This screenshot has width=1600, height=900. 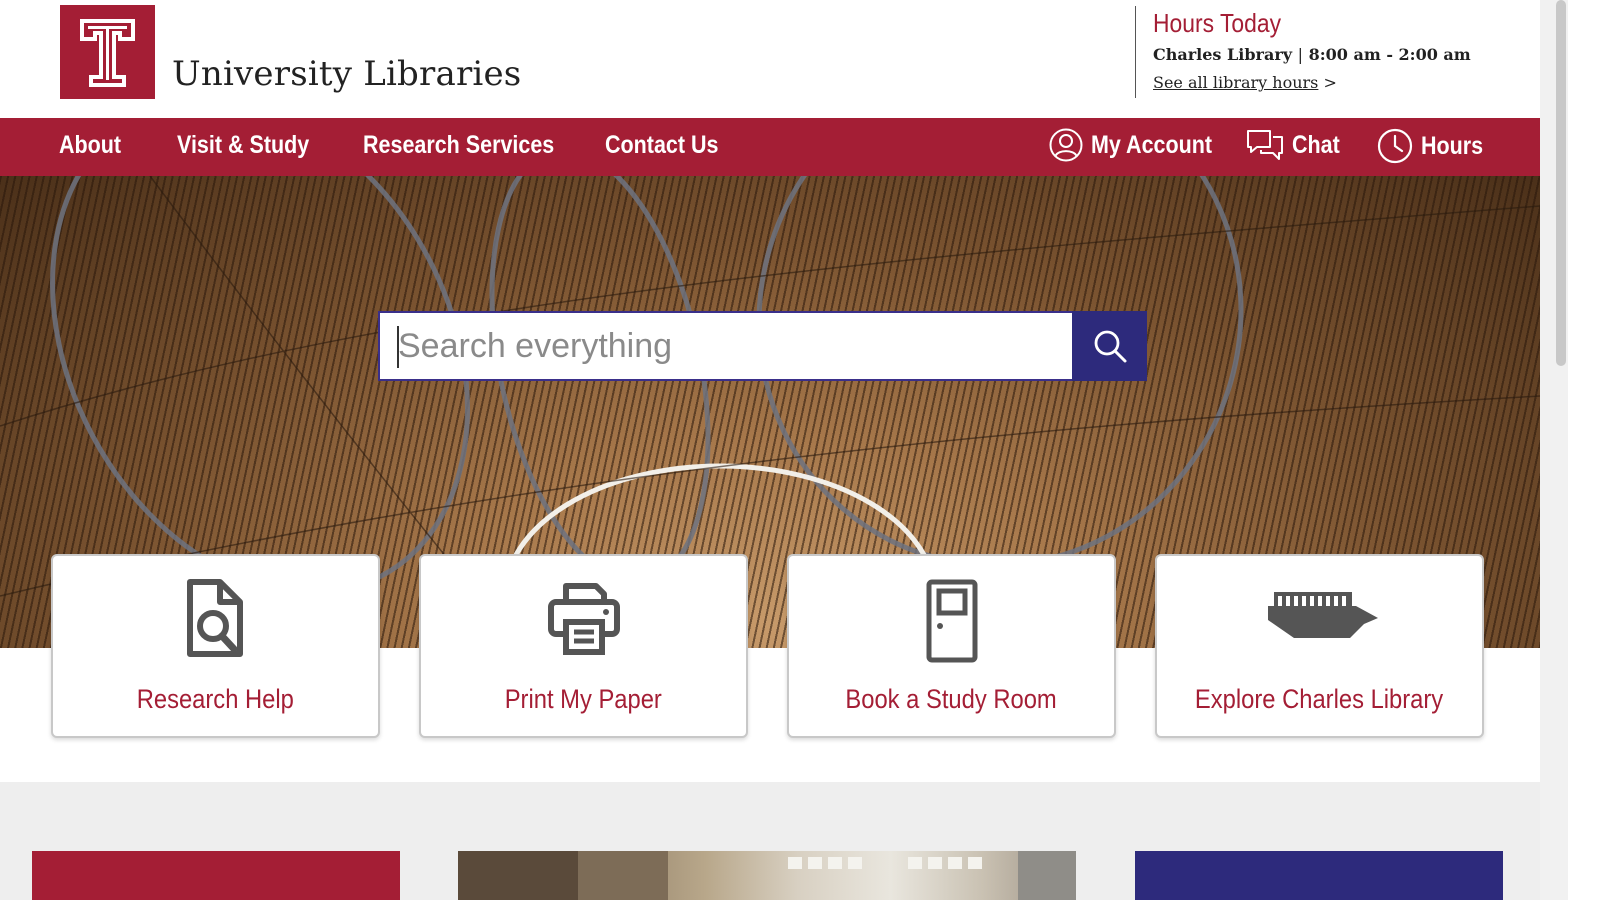 I want to click on door-icon, so click(x=951, y=621).